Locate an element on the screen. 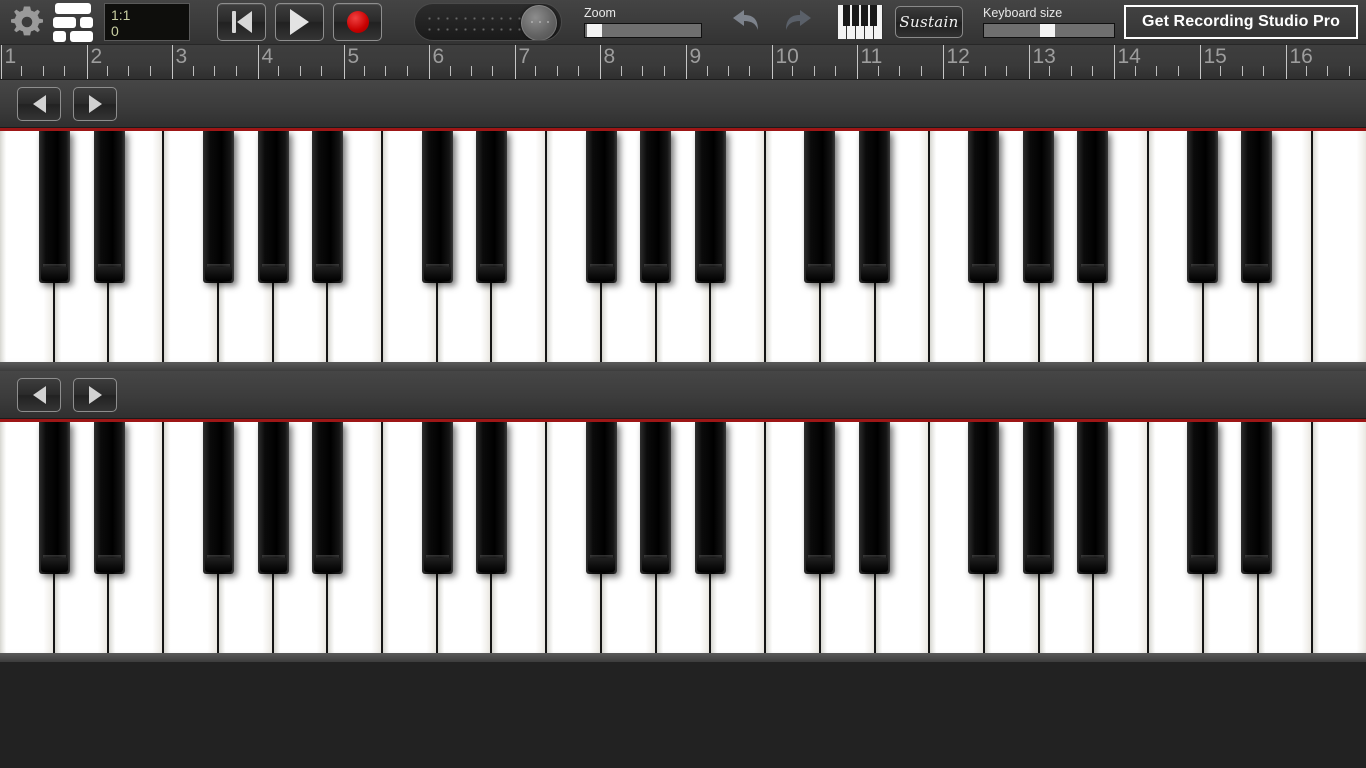  piano-keys-icon is located at coordinates (860, 22).